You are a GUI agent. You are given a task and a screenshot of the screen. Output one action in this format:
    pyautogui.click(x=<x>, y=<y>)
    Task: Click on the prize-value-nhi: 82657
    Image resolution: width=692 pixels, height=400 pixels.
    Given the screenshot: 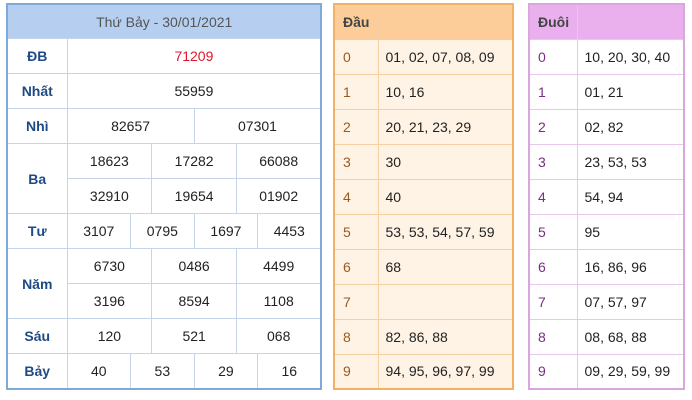 What is the action you would take?
    pyautogui.click(x=130, y=126)
    